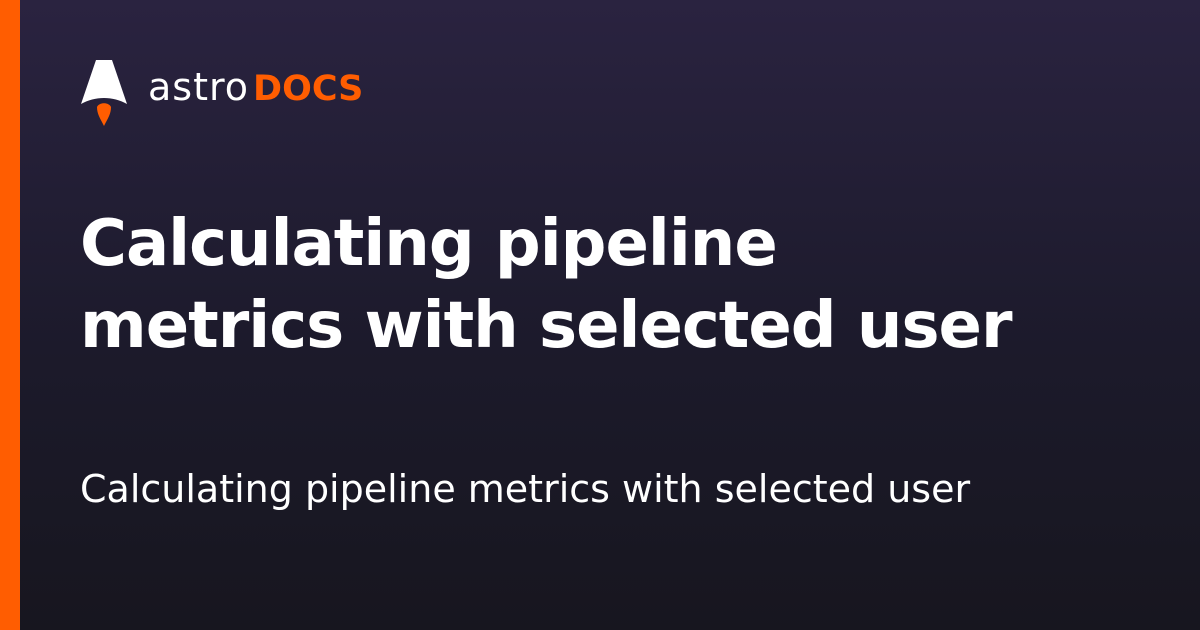  What do you see at coordinates (199, 87) in the screenshot?
I see `logo-word: astro` at bounding box center [199, 87].